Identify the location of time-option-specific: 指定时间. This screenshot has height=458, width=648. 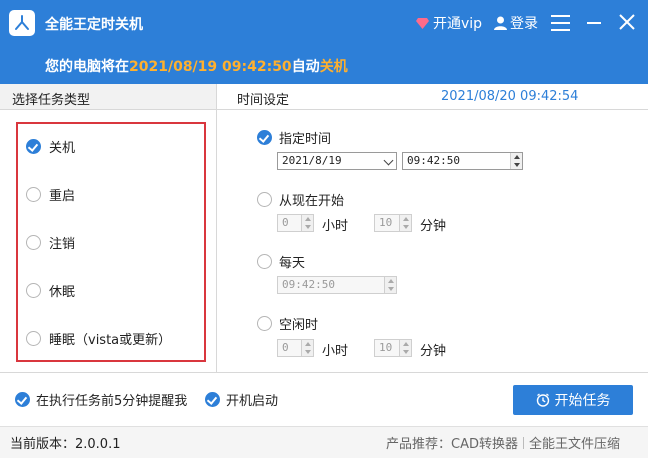
(294, 137).